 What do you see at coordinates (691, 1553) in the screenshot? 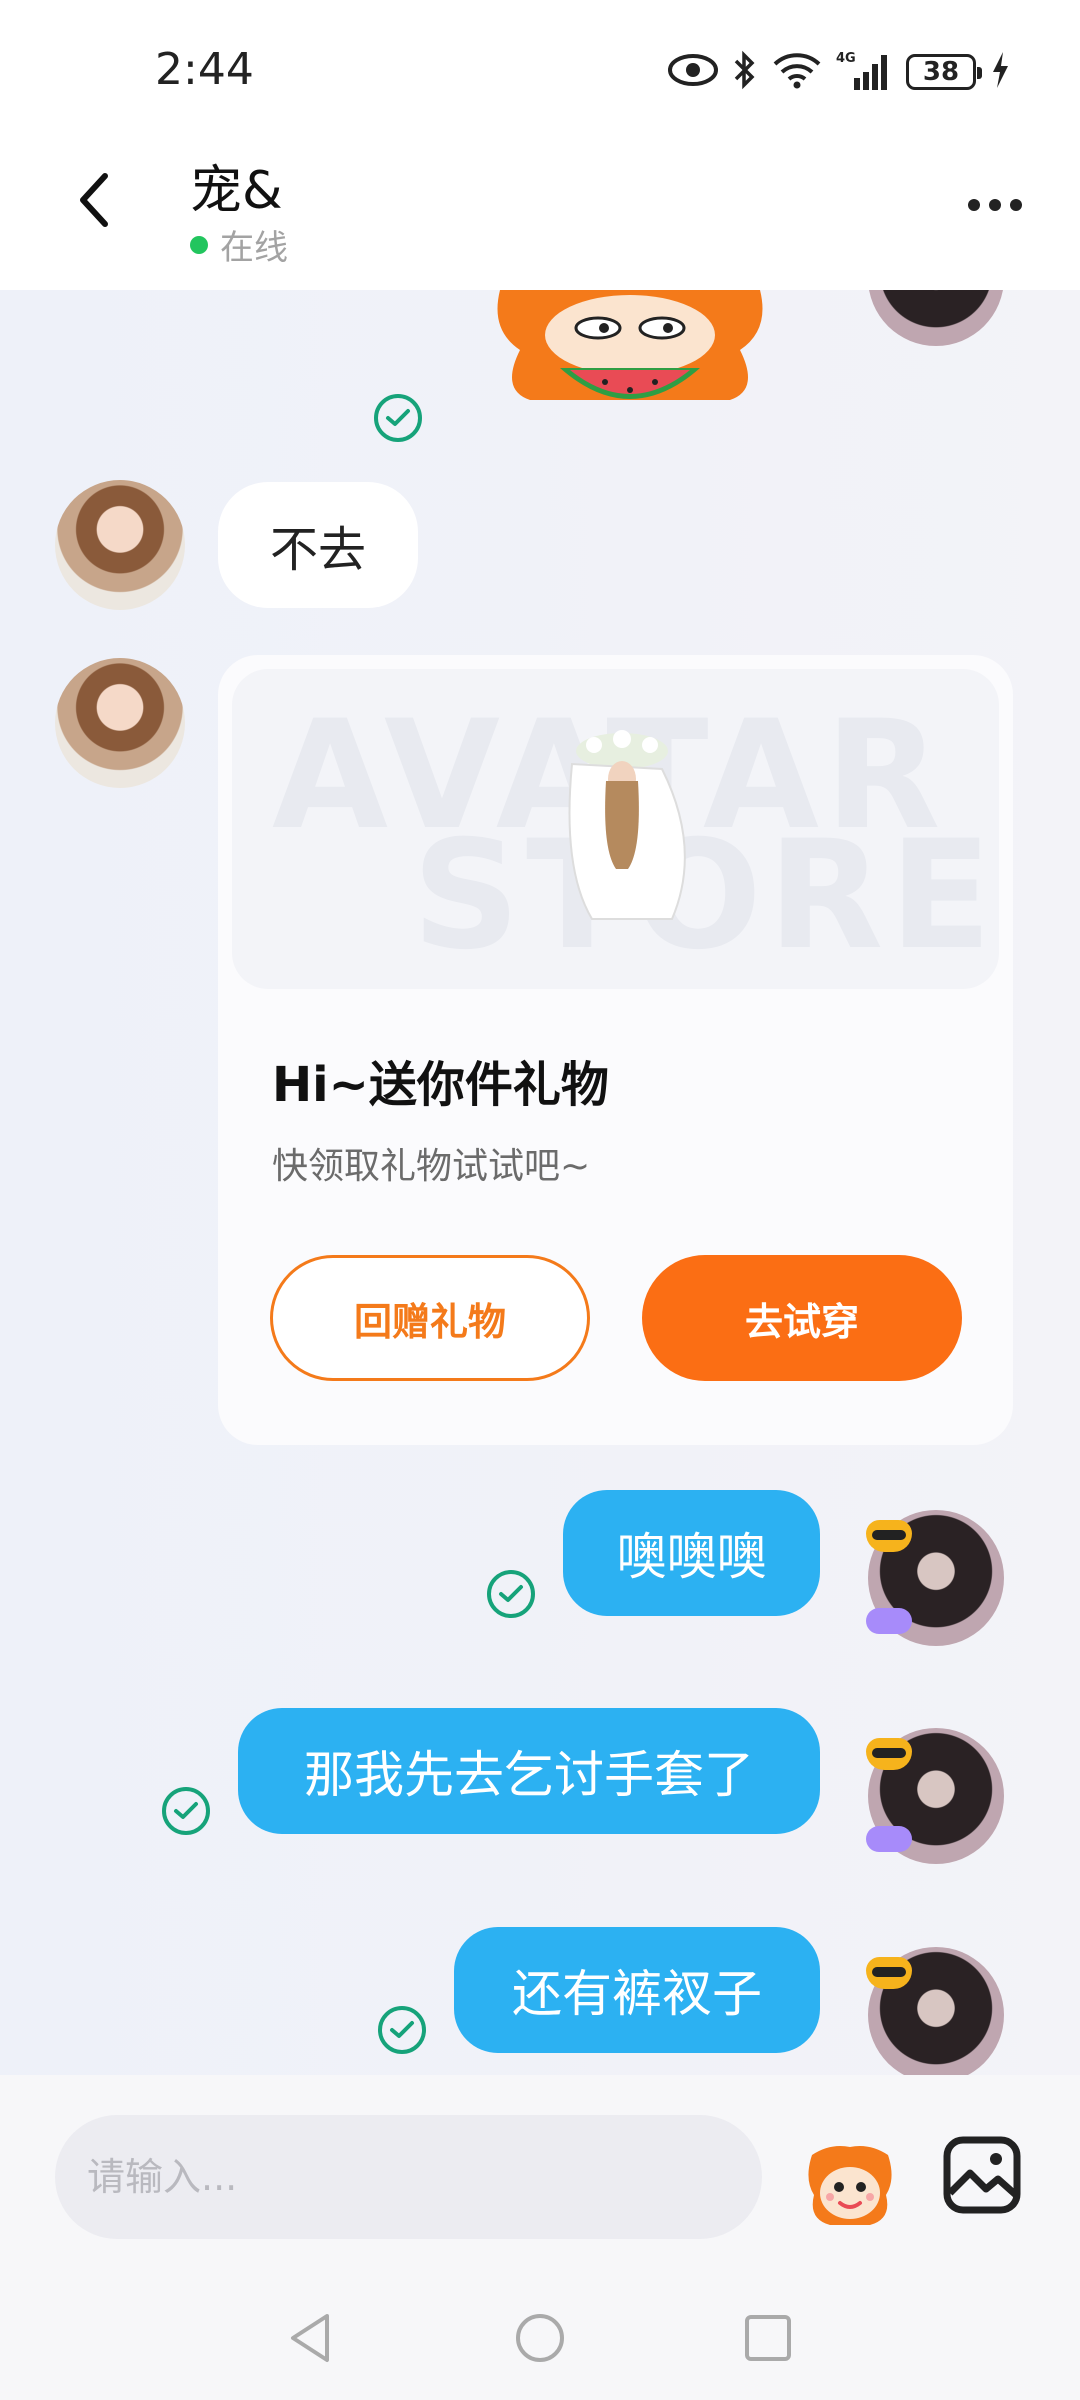
I see `message-bubble-sent: 噢噢噢` at bounding box center [691, 1553].